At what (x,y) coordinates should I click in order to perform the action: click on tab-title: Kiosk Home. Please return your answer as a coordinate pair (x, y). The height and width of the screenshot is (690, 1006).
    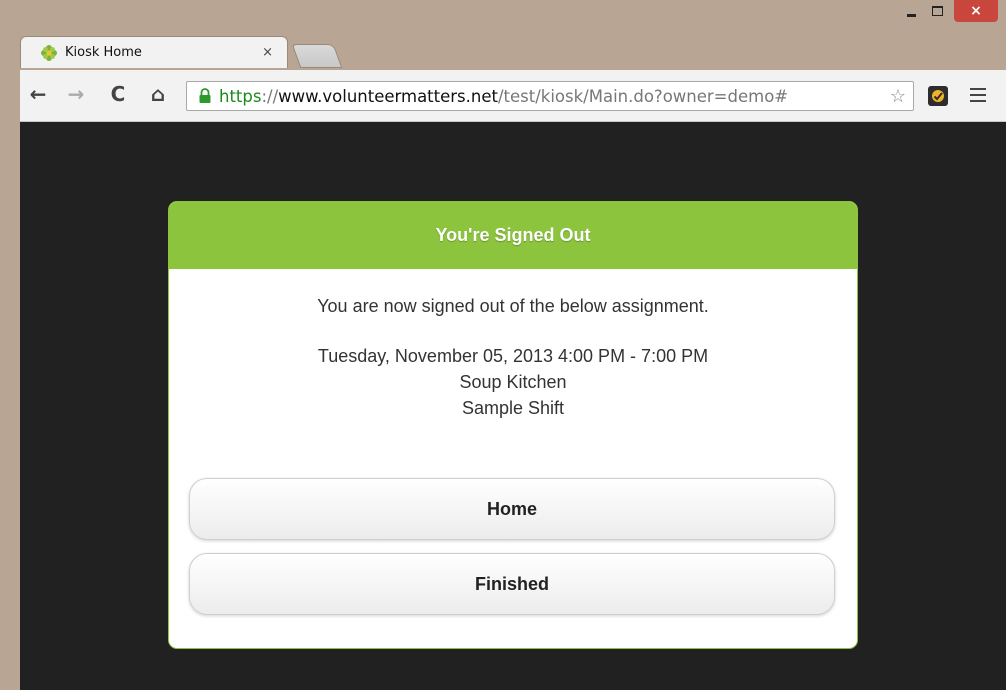
    Looking at the image, I should click on (103, 52).